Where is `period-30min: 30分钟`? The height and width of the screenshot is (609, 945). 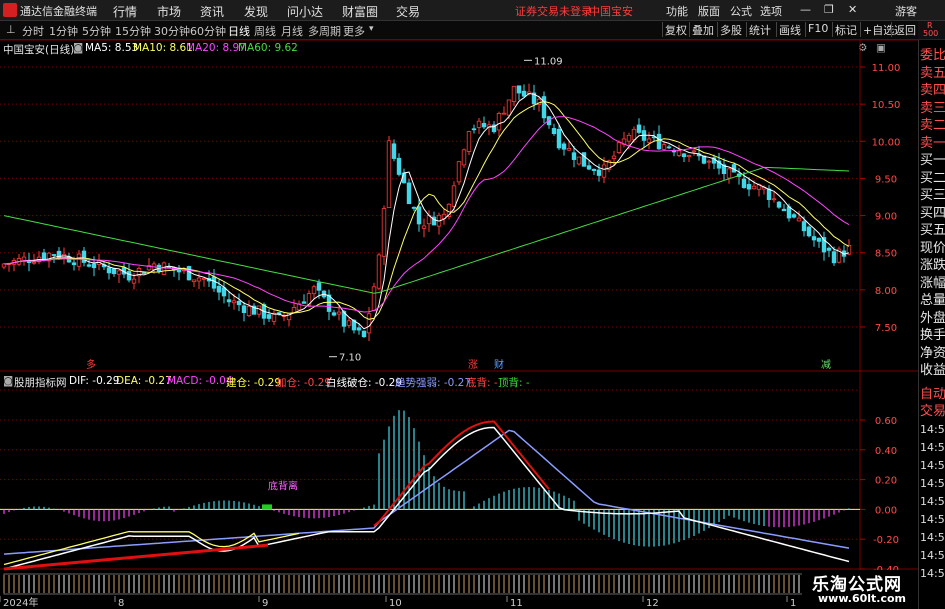
period-30min: 30分钟 is located at coordinates (172, 31).